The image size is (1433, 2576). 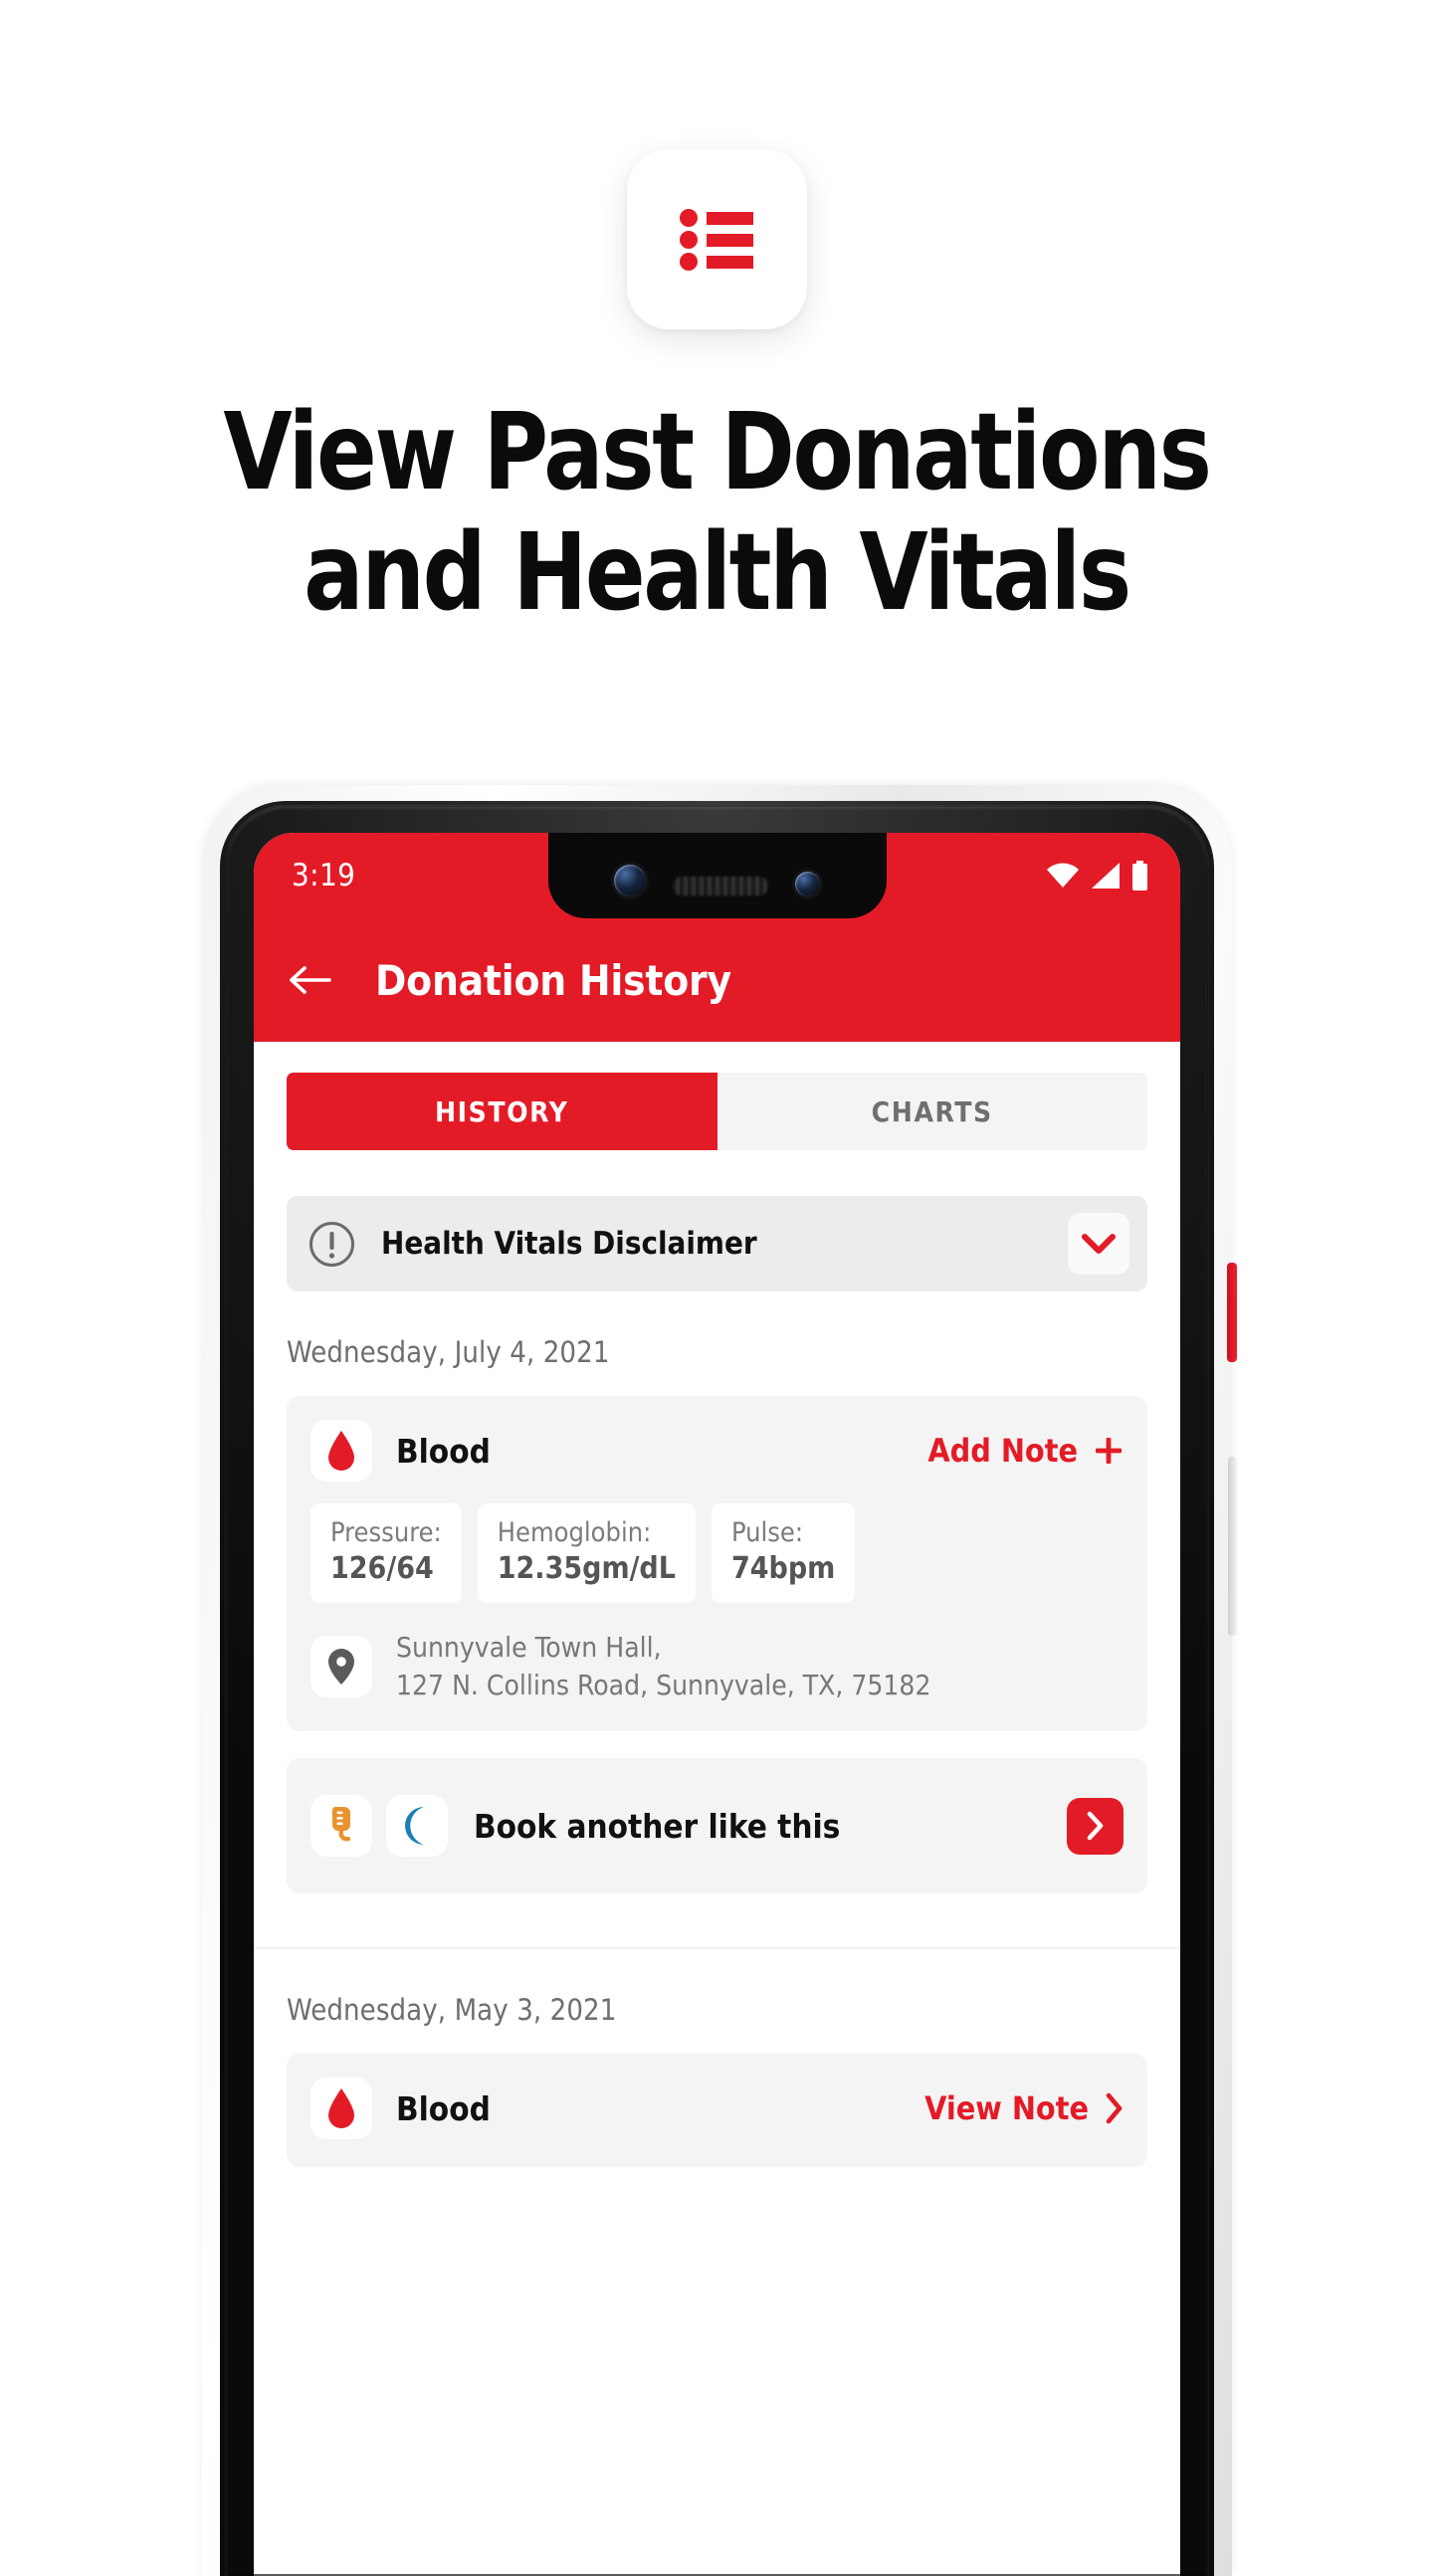 I want to click on vital-chip-hemoglobin: Hemoglobin: 12.35gm/dL, so click(x=586, y=1553).